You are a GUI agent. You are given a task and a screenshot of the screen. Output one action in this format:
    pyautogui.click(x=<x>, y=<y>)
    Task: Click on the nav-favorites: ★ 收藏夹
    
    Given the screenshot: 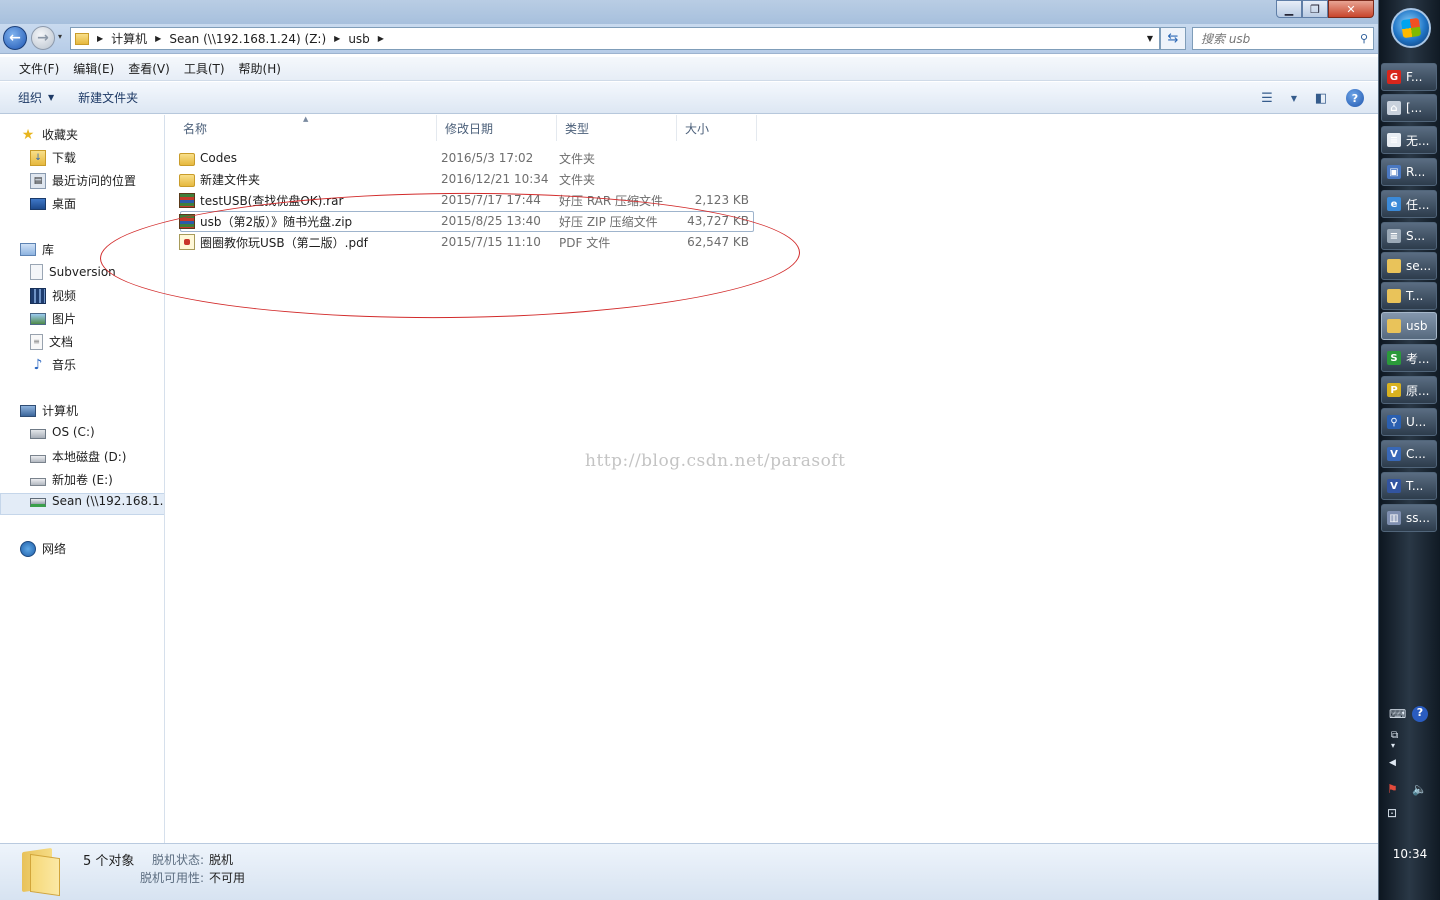 What is the action you would take?
    pyautogui.click(x=49, y=134)
    